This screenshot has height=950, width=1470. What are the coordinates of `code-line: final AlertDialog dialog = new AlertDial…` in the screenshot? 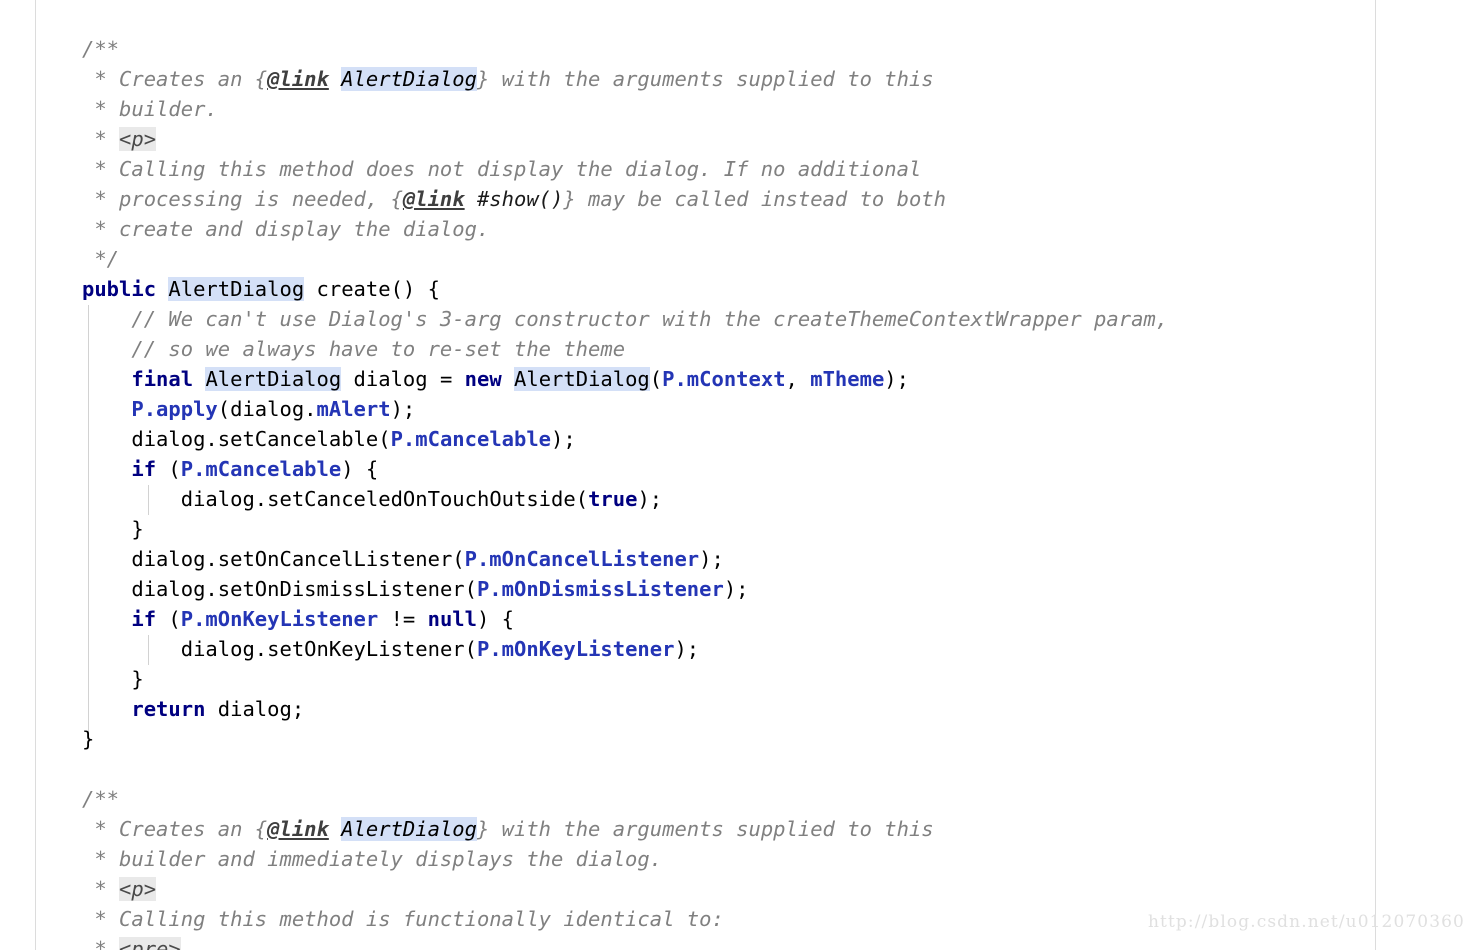 It's located at (735, 379).